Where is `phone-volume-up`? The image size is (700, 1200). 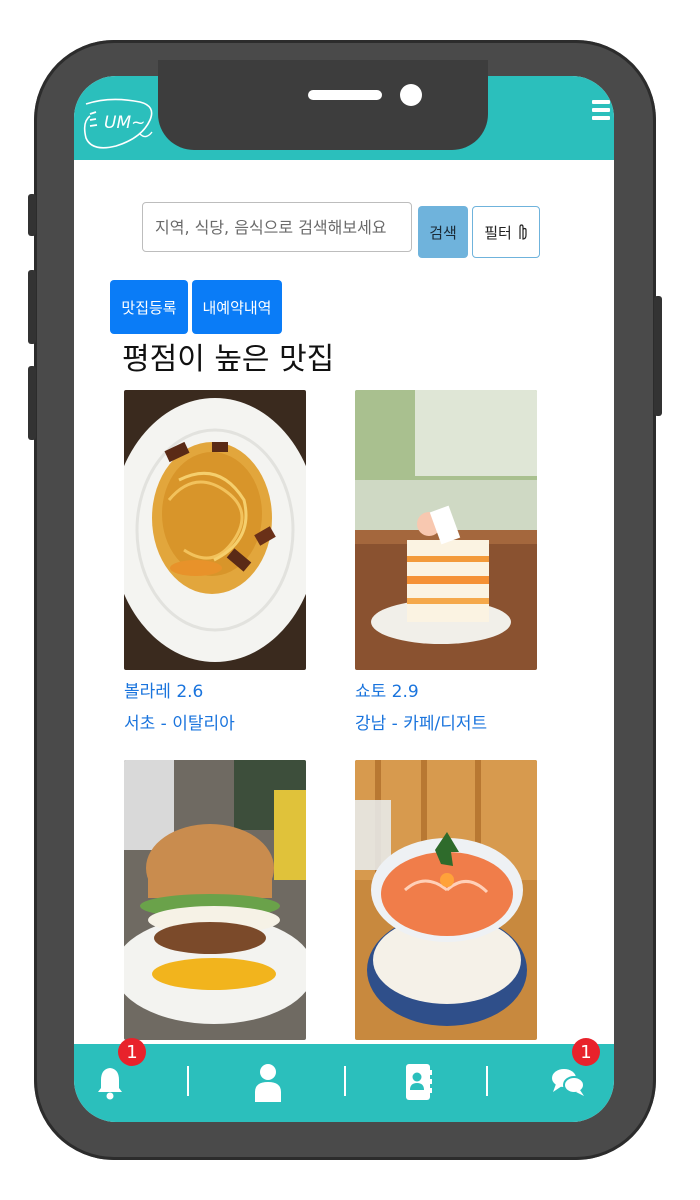
phone-volume-up is located at coordinates (32, 307).